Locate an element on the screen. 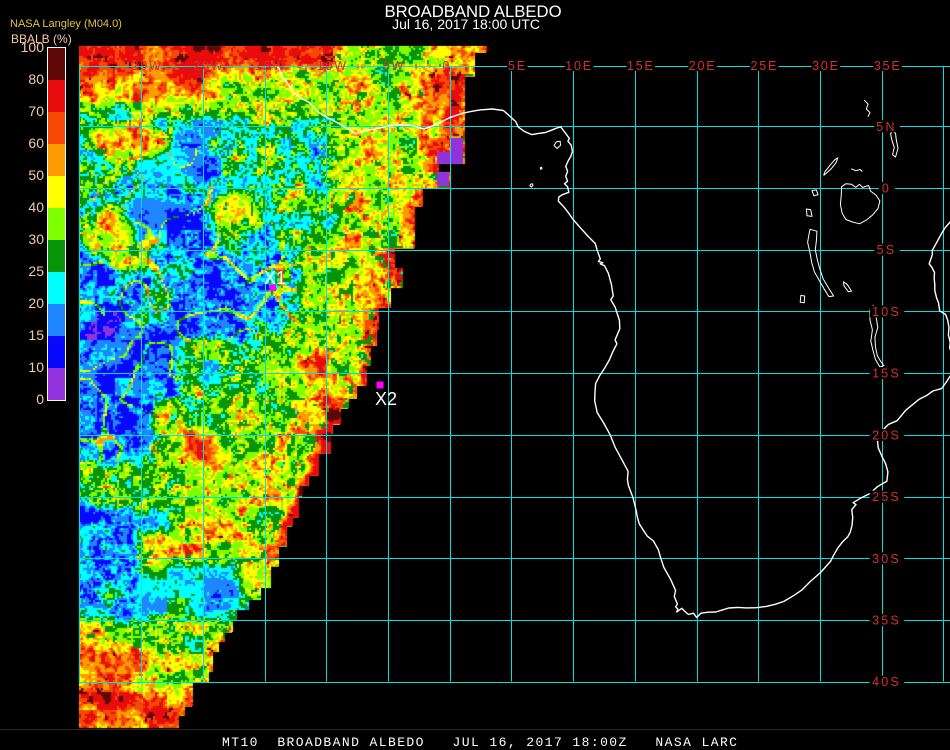 Image resolution: width=950 pixels, height=750 pixels. svg-text: 25E is located at coordinates (764, 66).